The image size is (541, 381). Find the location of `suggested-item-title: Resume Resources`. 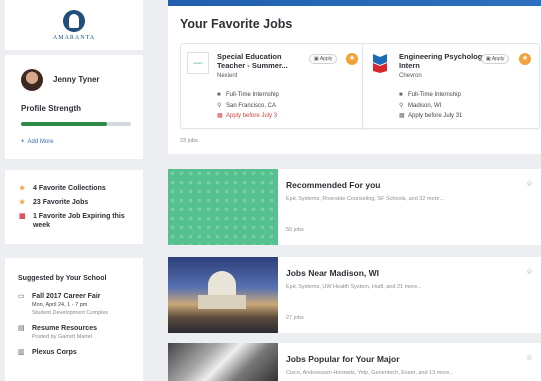

suggested-item-title: Resume Resources is located at coordinates (64, 328).